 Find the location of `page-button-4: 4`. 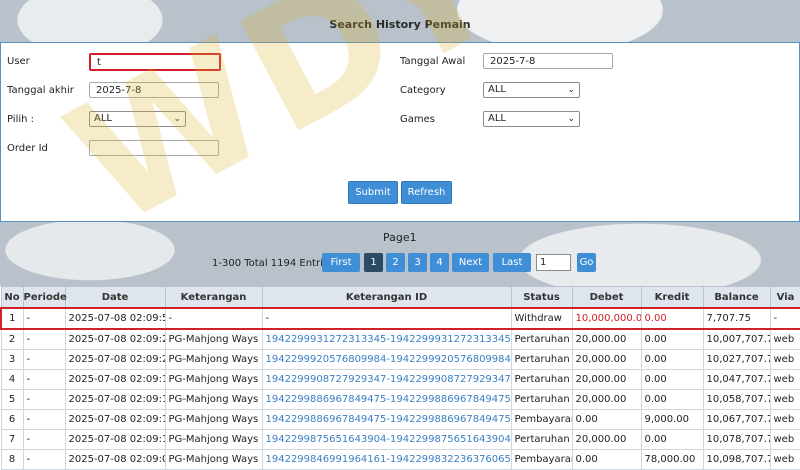

page-button-4: 4 is located at coordinates (439, 262).